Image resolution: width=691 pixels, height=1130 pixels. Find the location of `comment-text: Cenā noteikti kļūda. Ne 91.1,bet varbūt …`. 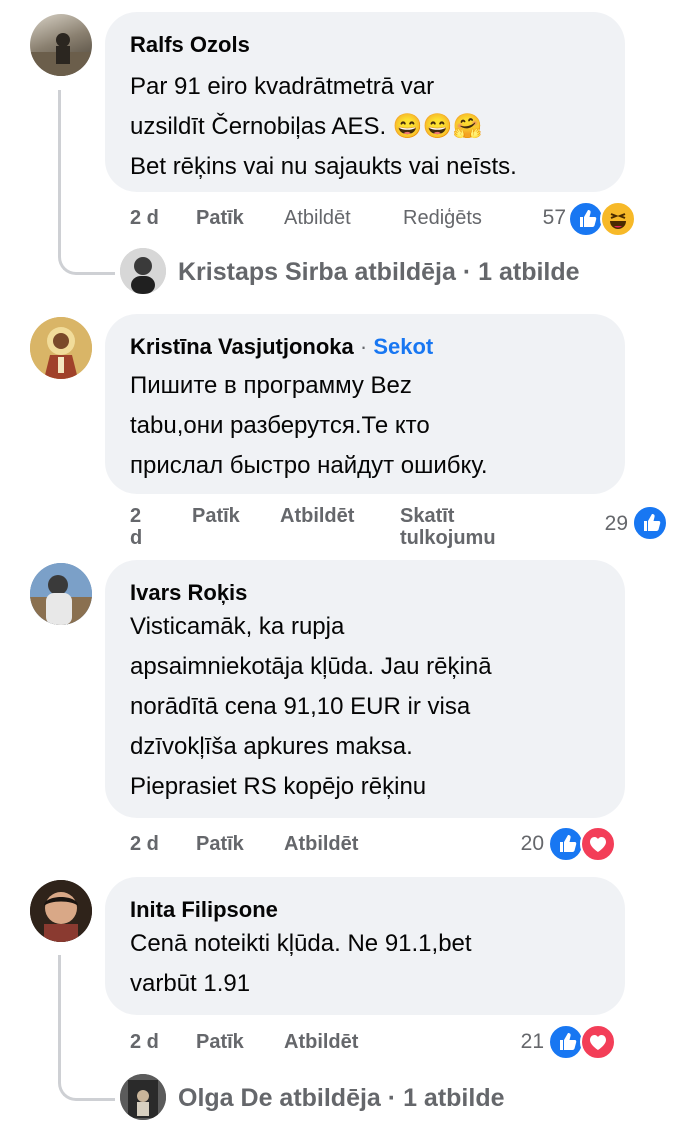

comment-text: Cenā noteikti kļūda. Ne 91.1,bet varbūt … is located at coordinates (301, 964).